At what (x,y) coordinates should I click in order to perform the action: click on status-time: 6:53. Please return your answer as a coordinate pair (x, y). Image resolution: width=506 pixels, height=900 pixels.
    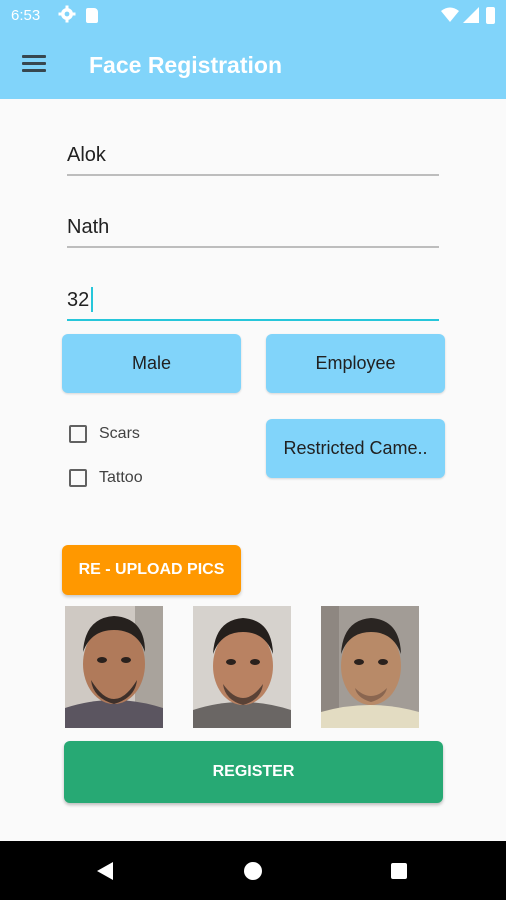
    Looking at the image, I should click on (26, 15).